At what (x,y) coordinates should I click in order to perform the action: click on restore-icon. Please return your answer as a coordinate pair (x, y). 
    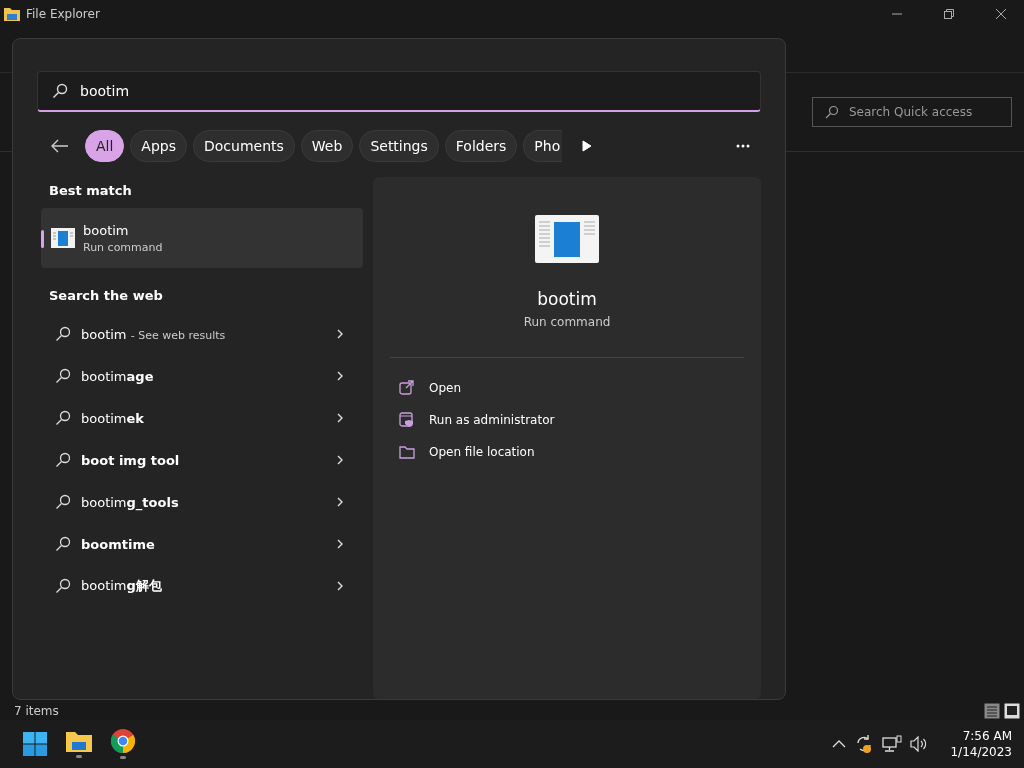
    Looking at the image, I should click on (949, 14).